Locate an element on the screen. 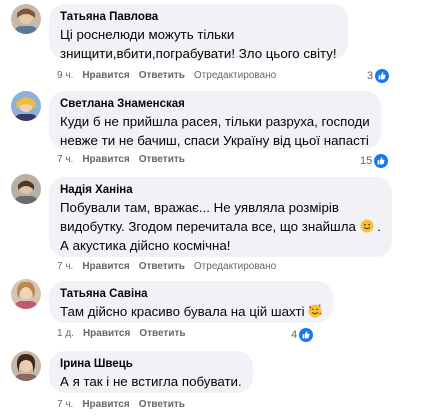 This screenshot has height=416, width=428. comment-author: Татьяна Павлова is located at coordinates (198, 17).